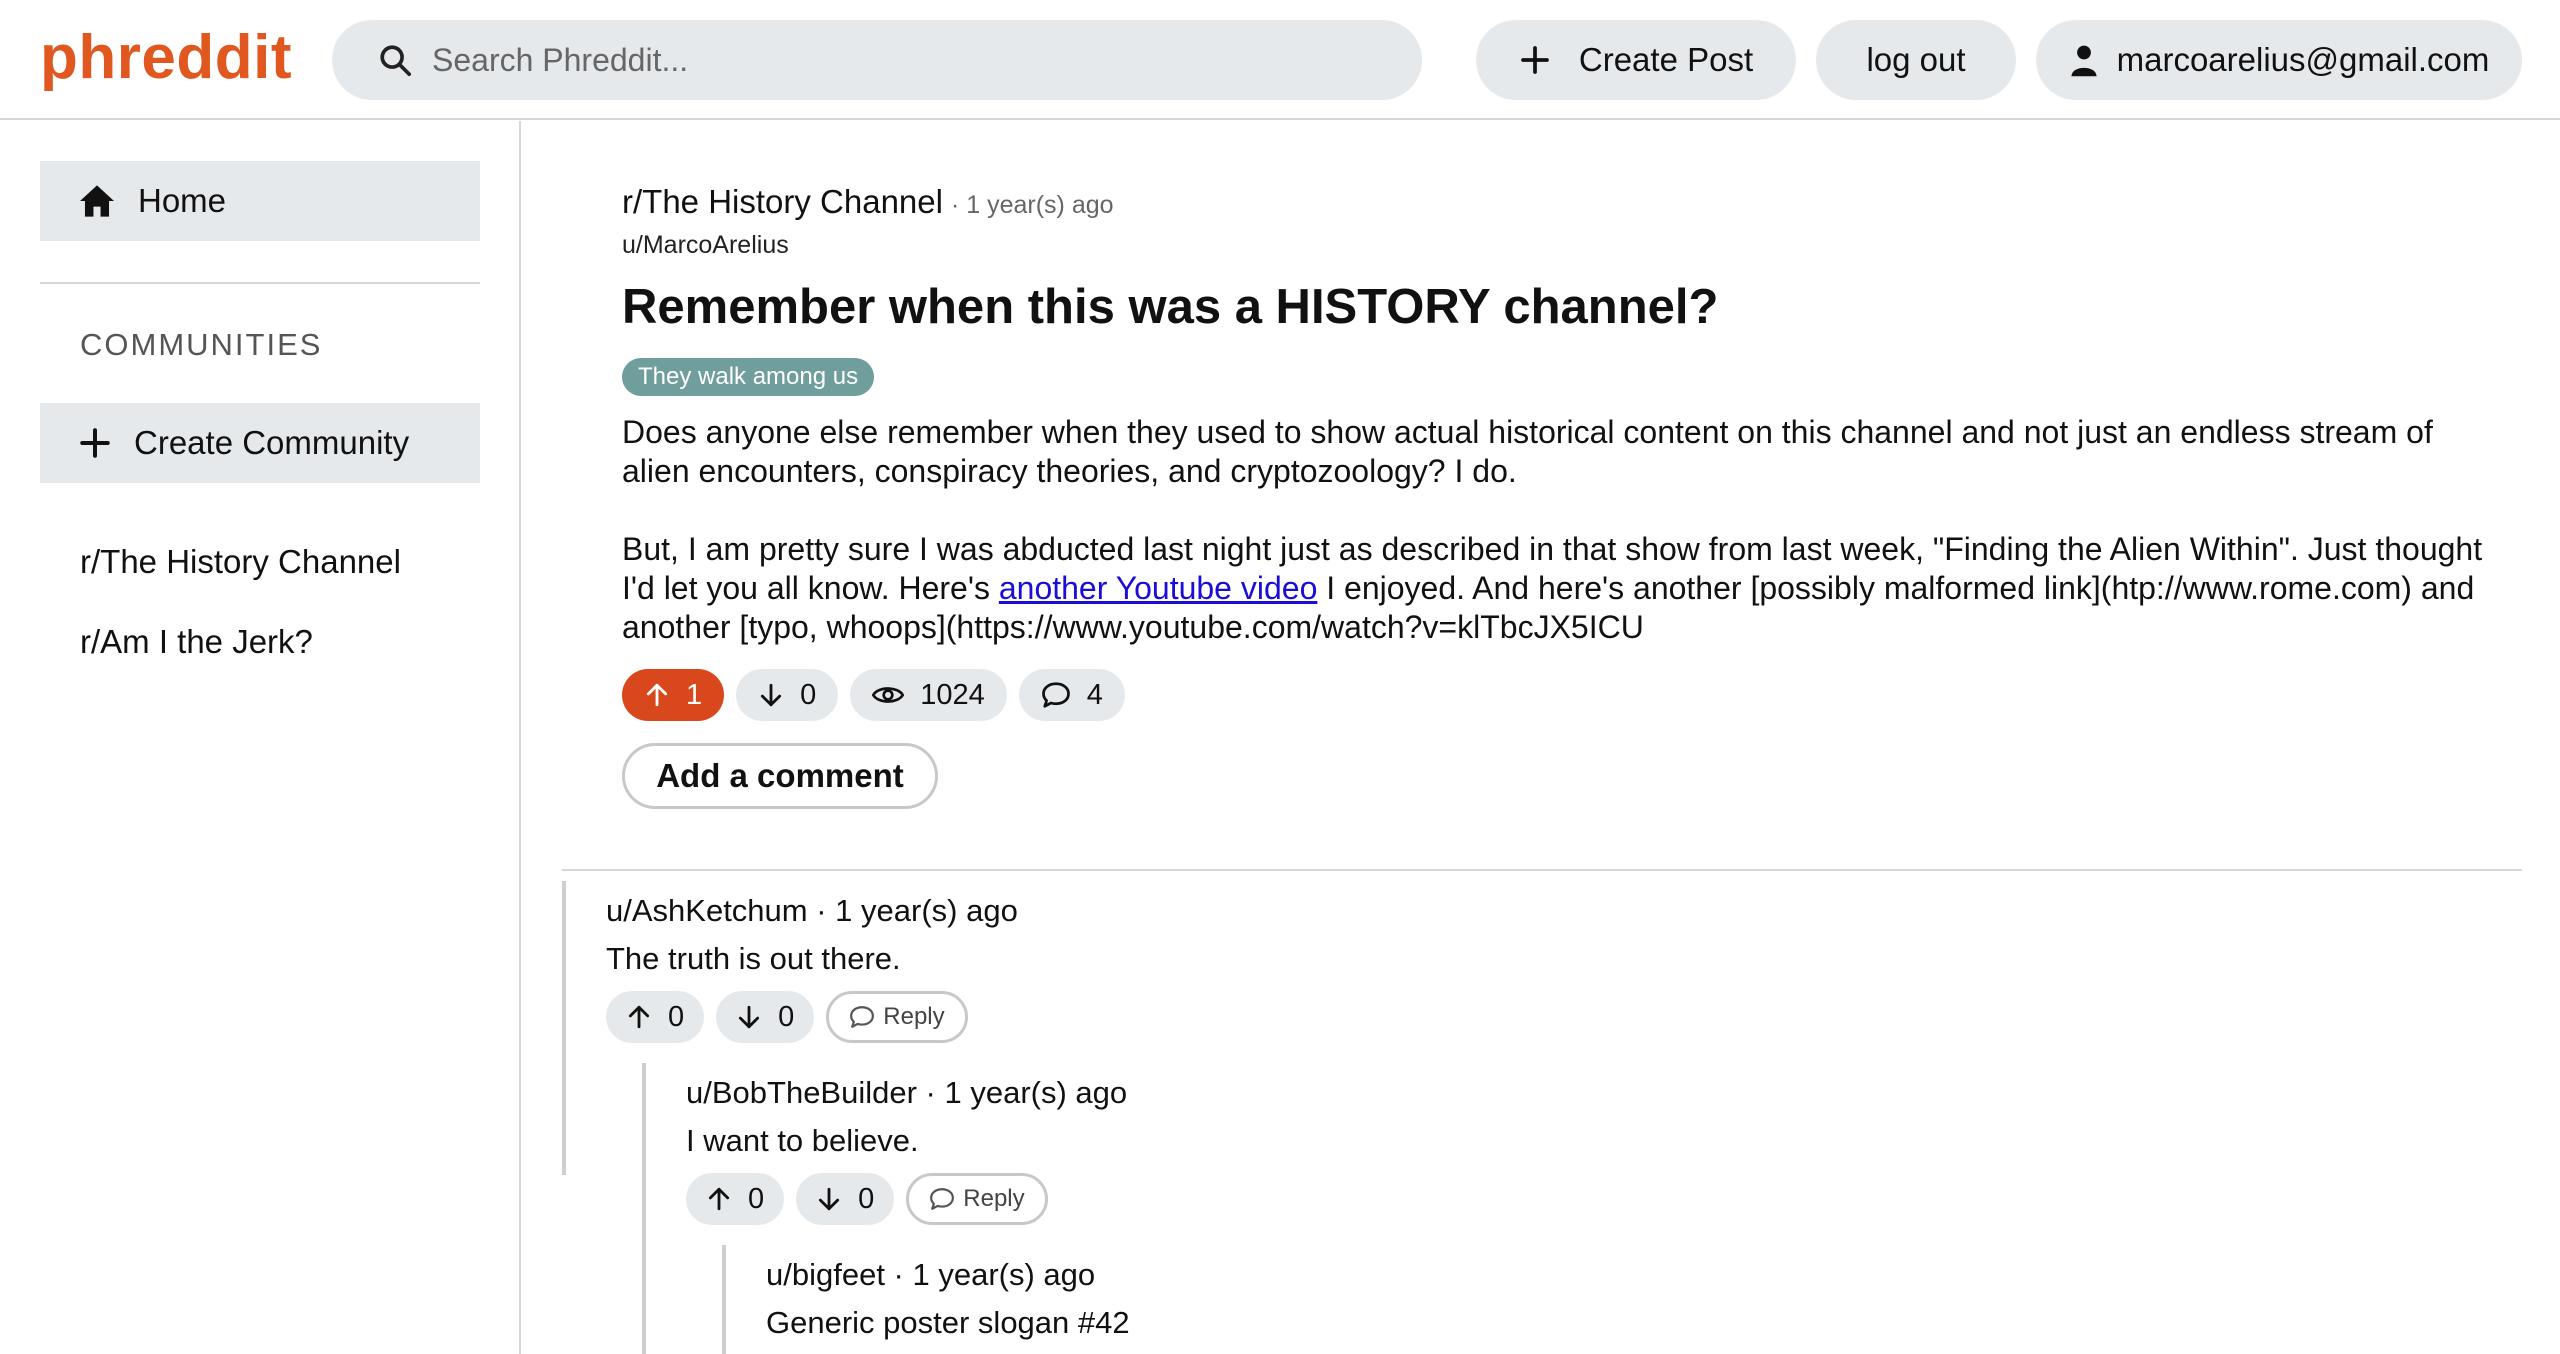 The width and height of the screenshot is (2560, 1354). What do you see at coordinates (705, 245) in the screenshot?
I see `post-author: u/MarcoArelius` at bounding box center [705, 245].